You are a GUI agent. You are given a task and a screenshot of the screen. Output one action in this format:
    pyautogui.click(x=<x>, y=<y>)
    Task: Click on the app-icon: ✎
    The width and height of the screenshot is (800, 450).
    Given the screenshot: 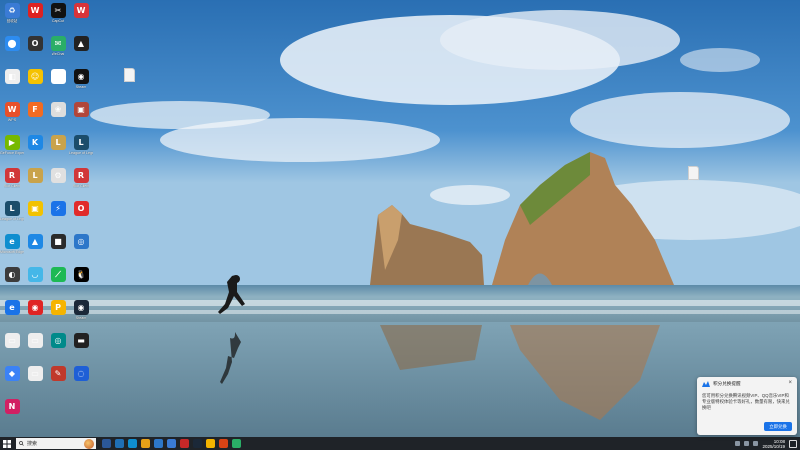 What is the action you would take?
    pyautogui.click(x=58, y=373)
    